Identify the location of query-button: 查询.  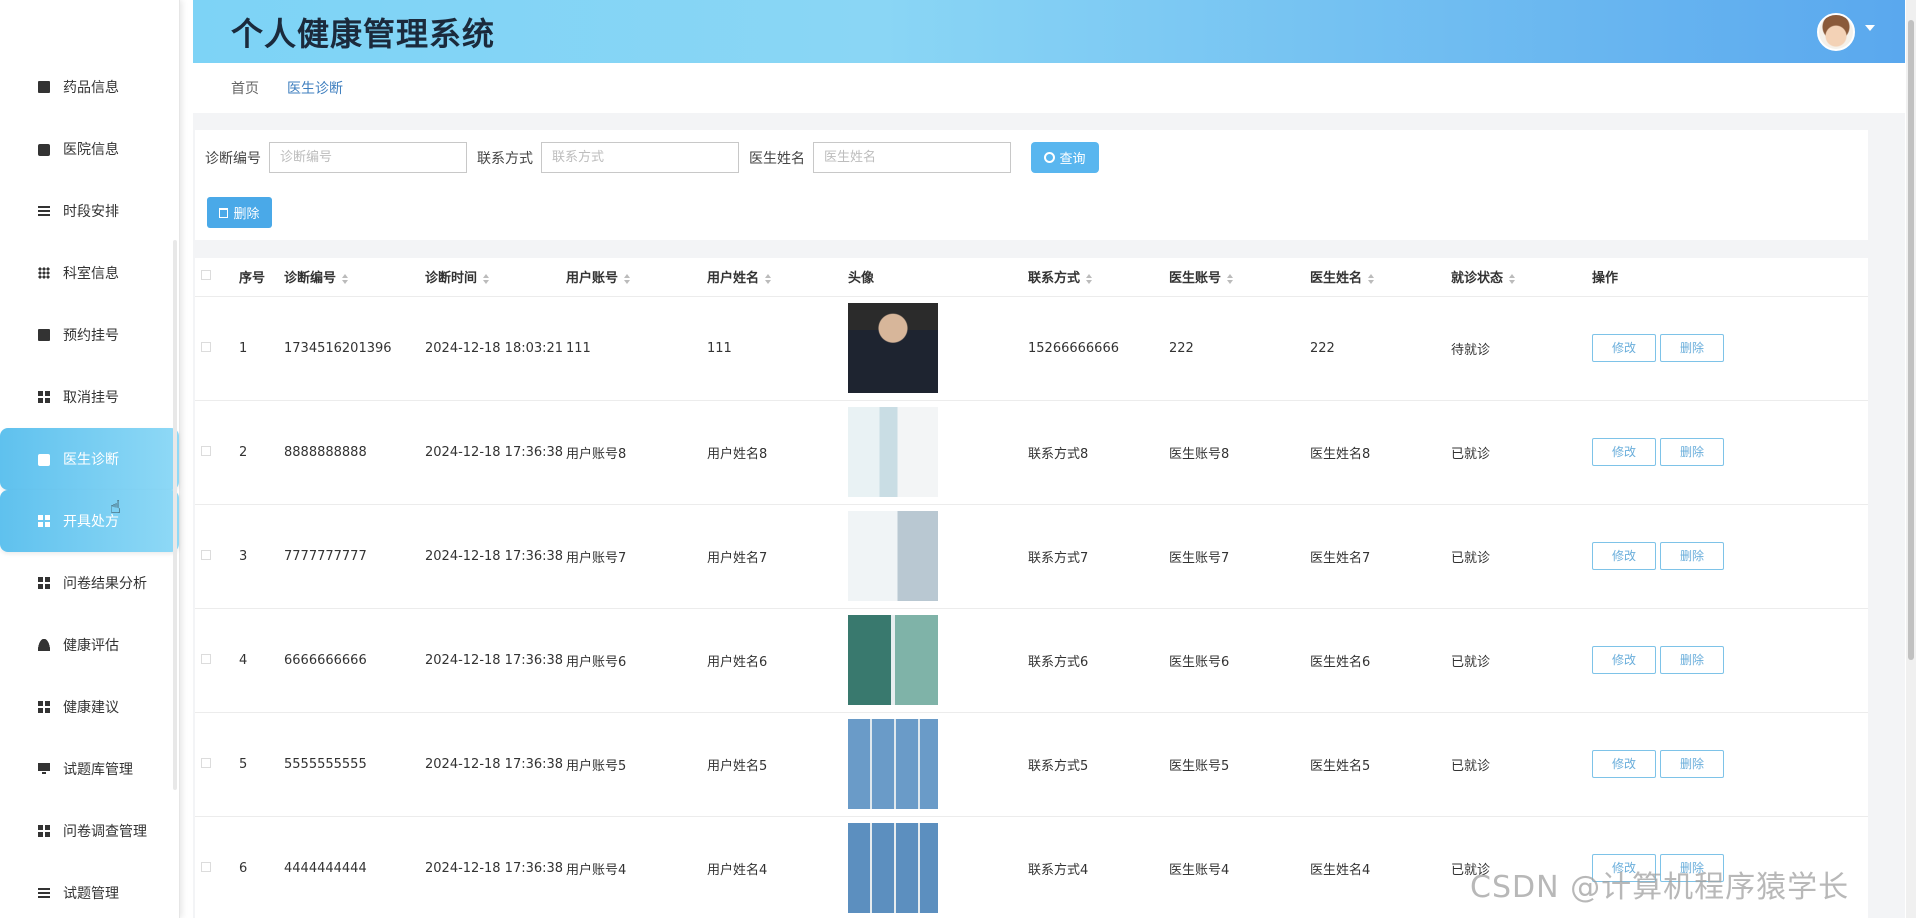
(1065, 157).